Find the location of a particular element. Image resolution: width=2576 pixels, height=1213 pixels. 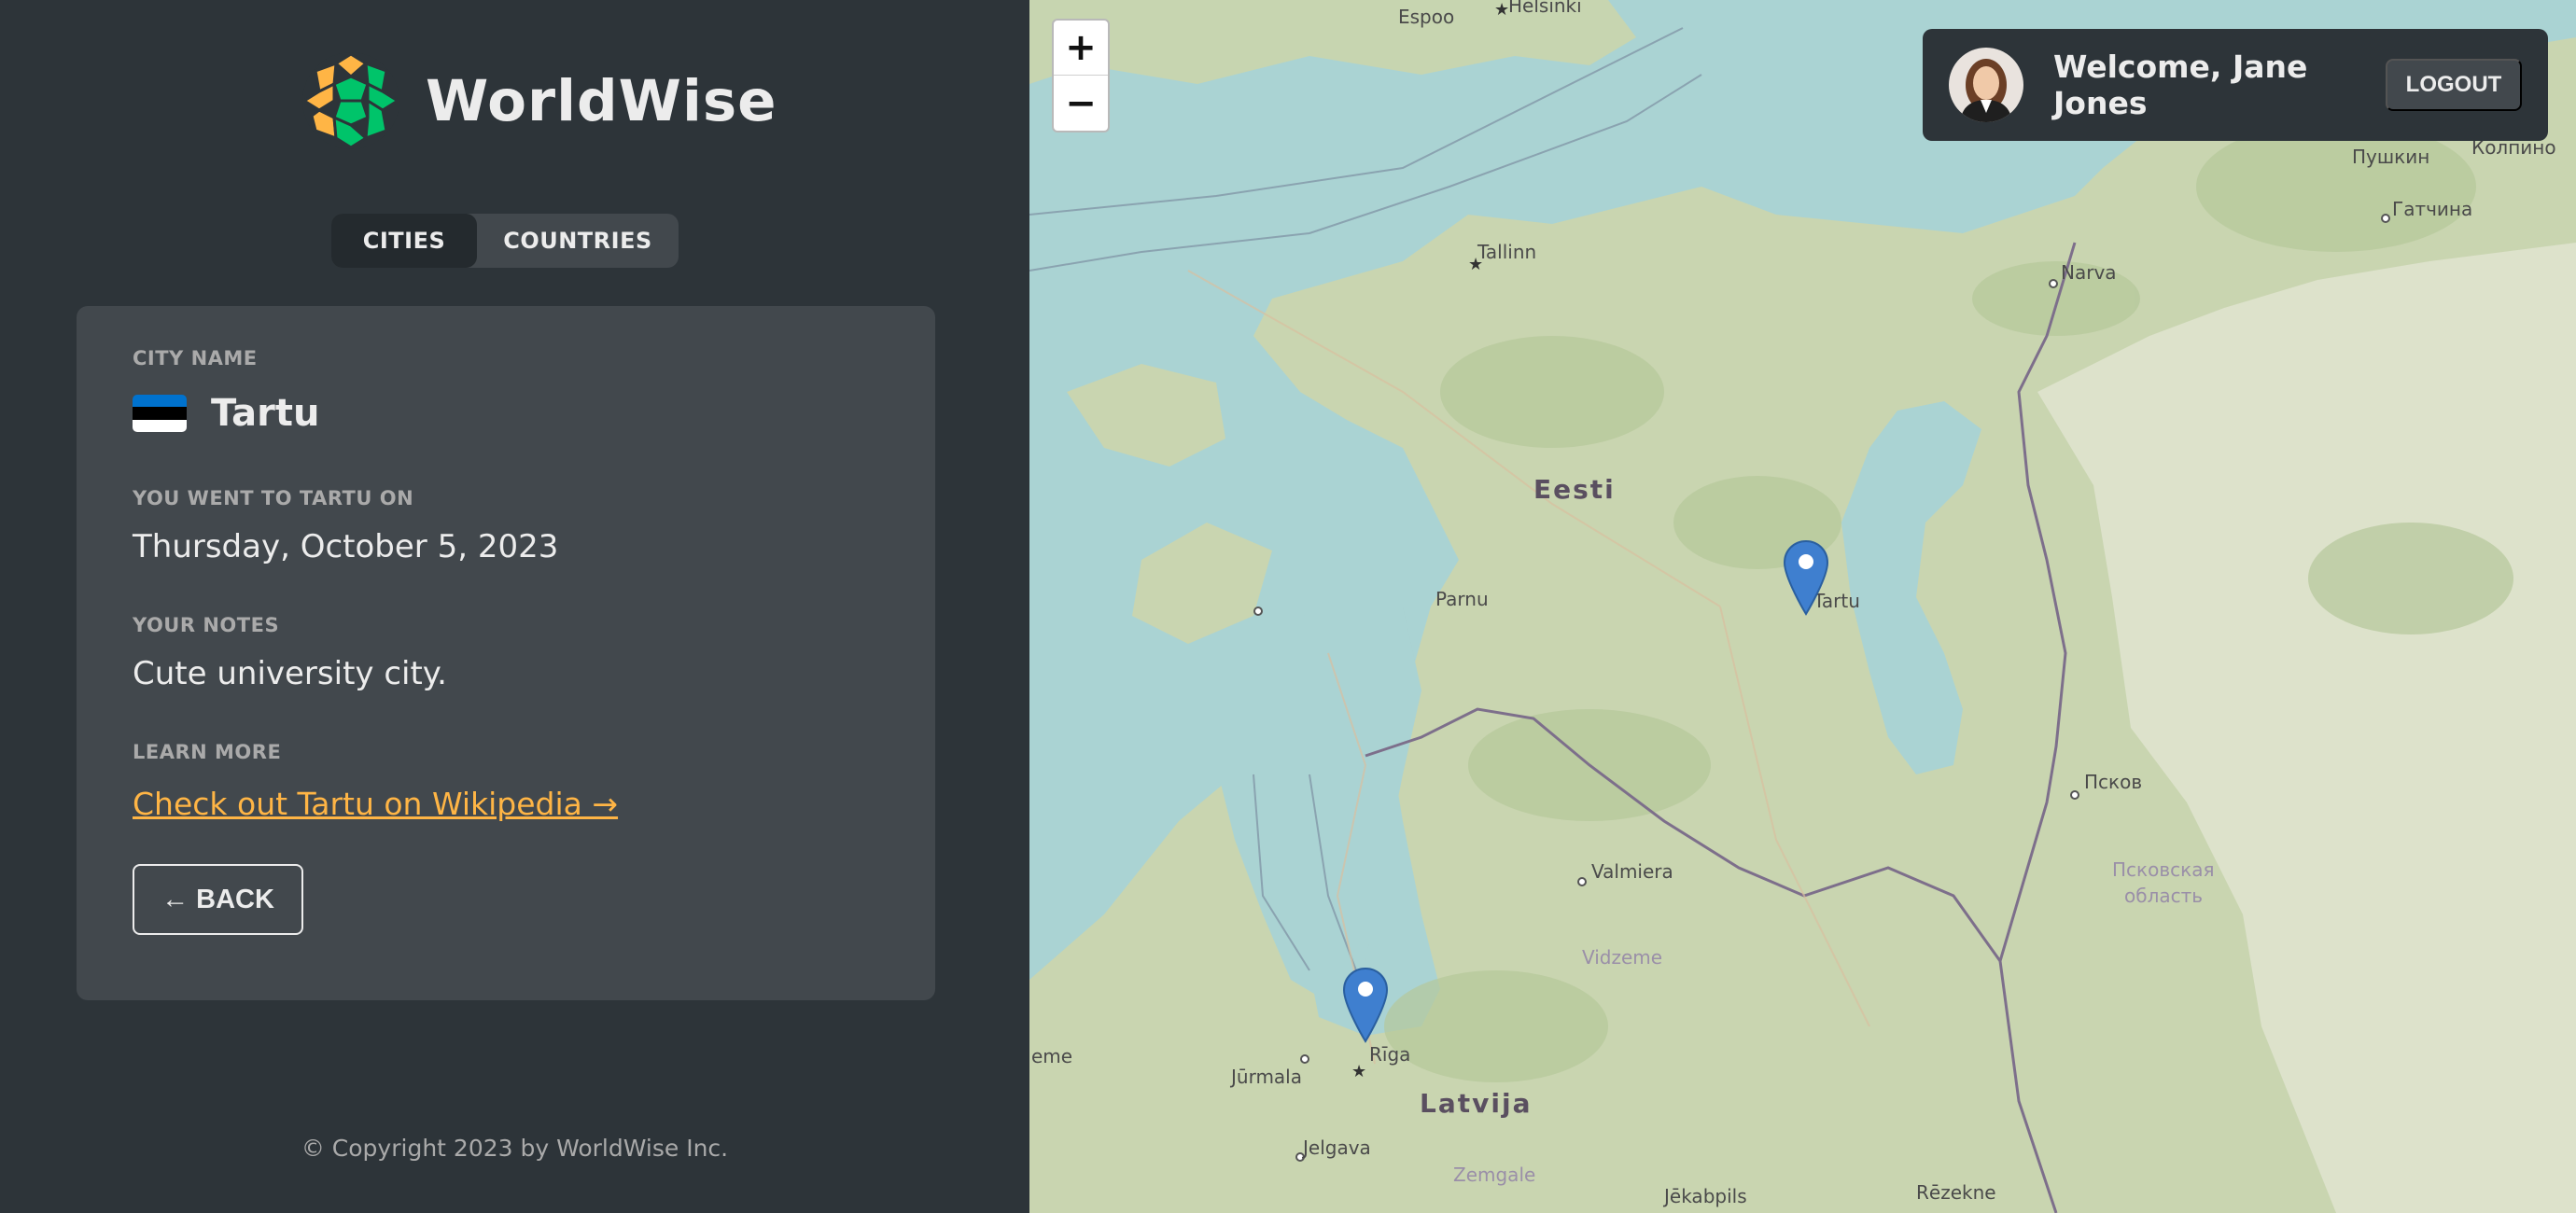

map-label-rezekne: Rēzekne is located at coordinates (1956, 1192).